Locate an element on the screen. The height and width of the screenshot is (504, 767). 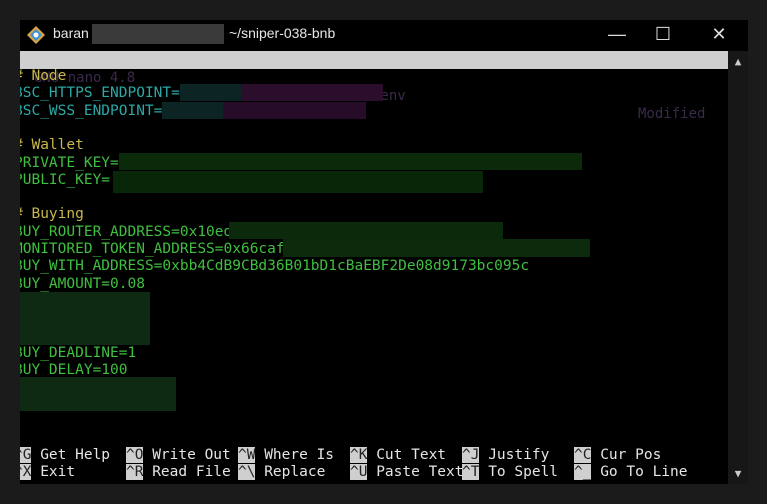
window-user: baran is located at coordinates (71, 33).